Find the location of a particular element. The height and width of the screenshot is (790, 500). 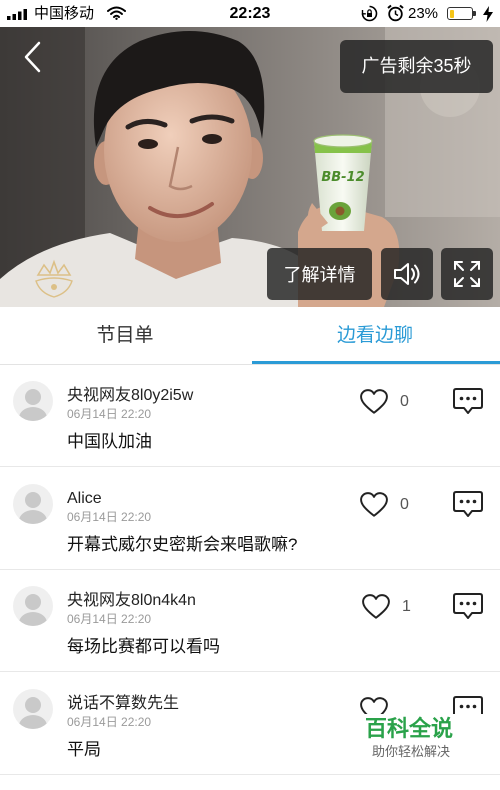

back-button is located at coordinates (32, 57).